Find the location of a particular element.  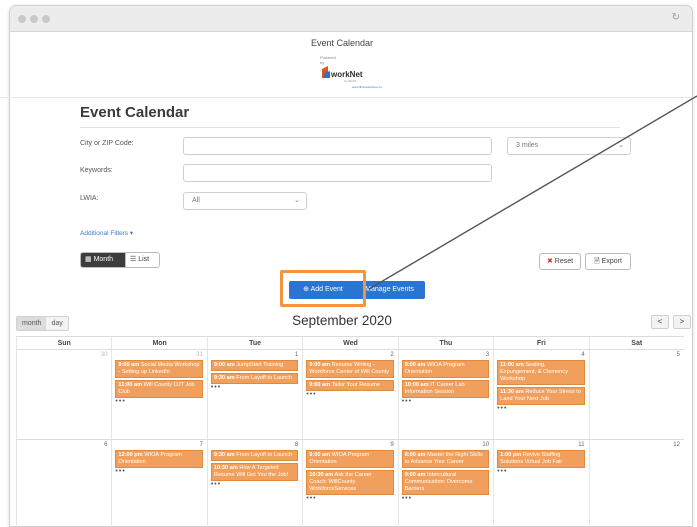

additional-filters-link: Additional Filters ▾ is located at coordinates (106, 233).